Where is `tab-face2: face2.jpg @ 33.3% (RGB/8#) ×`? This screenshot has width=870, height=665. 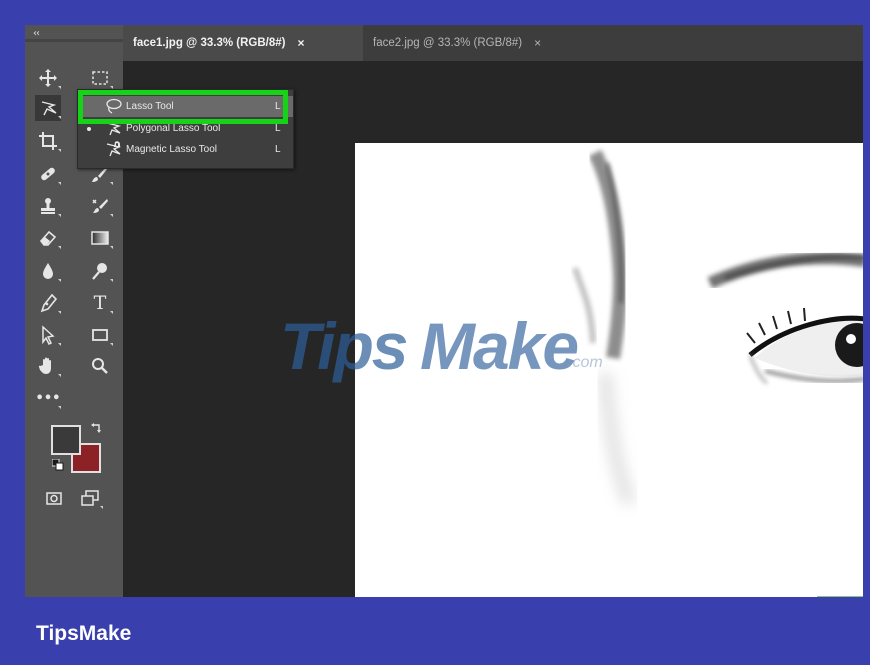 tab-face2: face2.jpg @ 33.3% (RGB/8#) × is located at coordinates (483, 43).